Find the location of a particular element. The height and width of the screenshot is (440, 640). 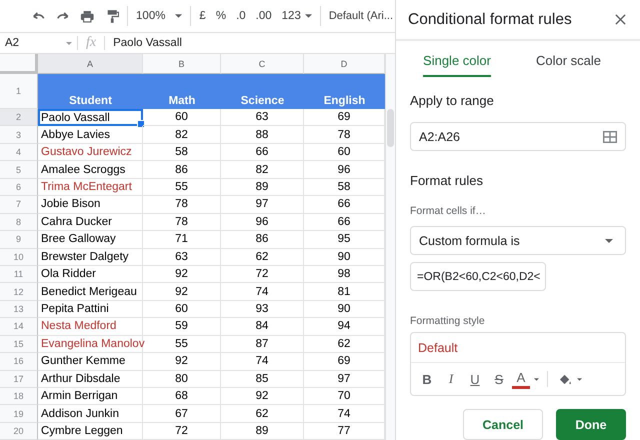

column-header: D is located at coordinates (344, 64).